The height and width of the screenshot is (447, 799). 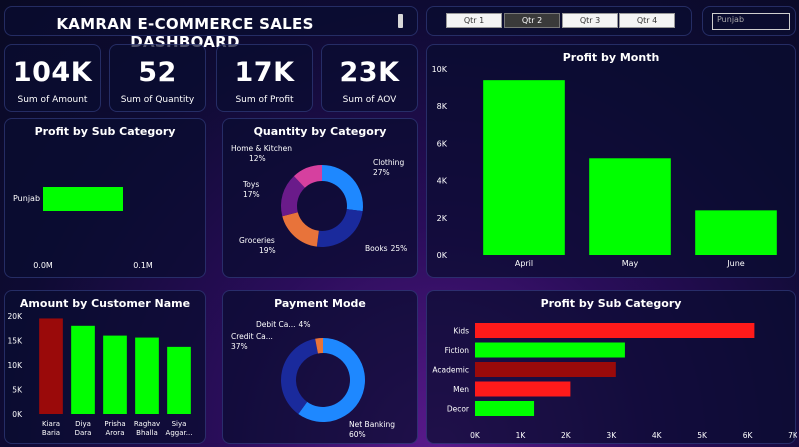 I want to click on kpi-card-aov: 23K Sum of AOV, so click(x=369, y=78).